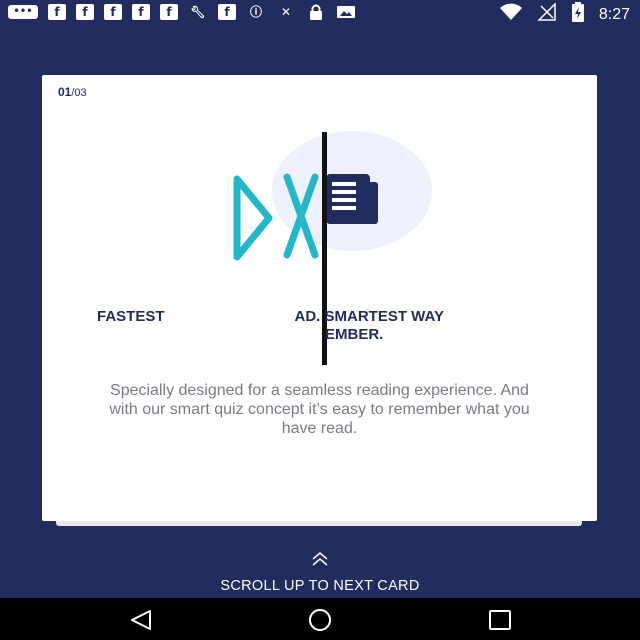 This screenshot has width=640, height=640. Describe the element at coordinates (564, 14) in the screenshot. I see `system-icons: 8:27` at that location.